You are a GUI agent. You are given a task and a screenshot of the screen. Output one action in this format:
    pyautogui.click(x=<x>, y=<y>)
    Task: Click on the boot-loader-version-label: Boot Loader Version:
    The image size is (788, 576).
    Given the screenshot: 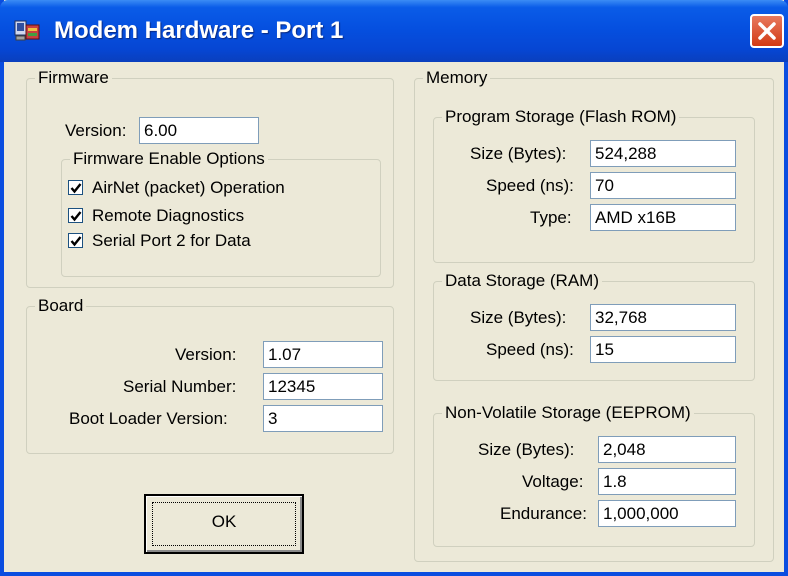 What is the action you would take?
    pyautogui.click(x=148, y=418)
    